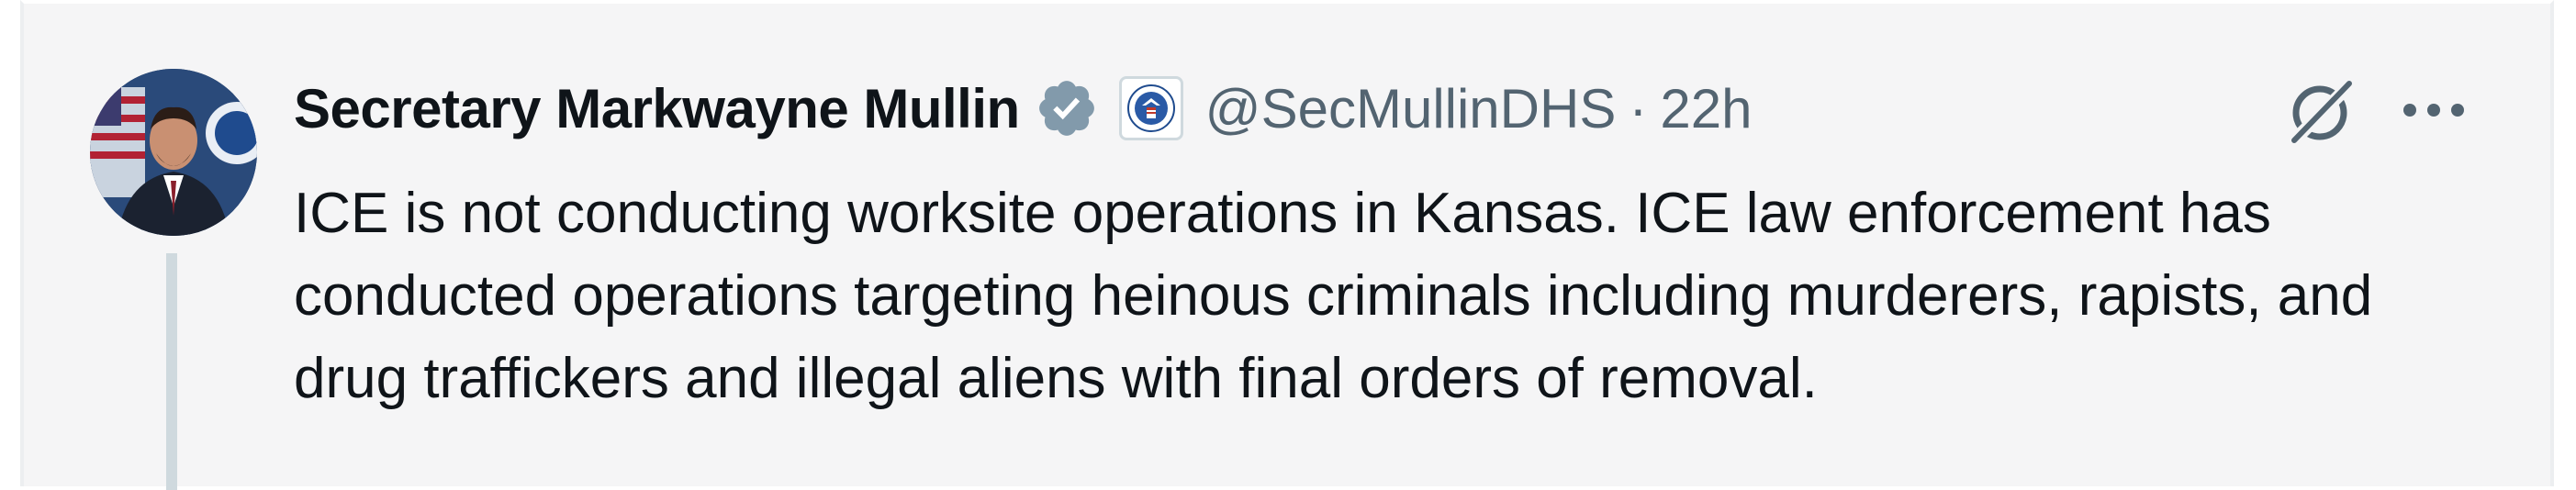 The height and width of the screenshot is (490, 2576). What do you see at coordinates (173, 152) in the screenshot?
I see `avatar` at bounding box center [173, 152].